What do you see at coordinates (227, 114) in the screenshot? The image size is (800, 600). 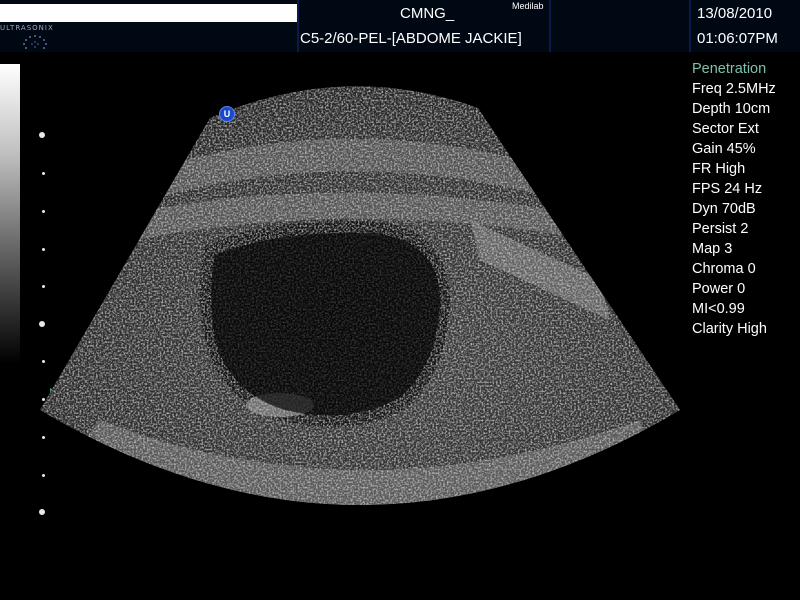 I see `orientation-marker-icon: U` at bounding box center [227, 114].